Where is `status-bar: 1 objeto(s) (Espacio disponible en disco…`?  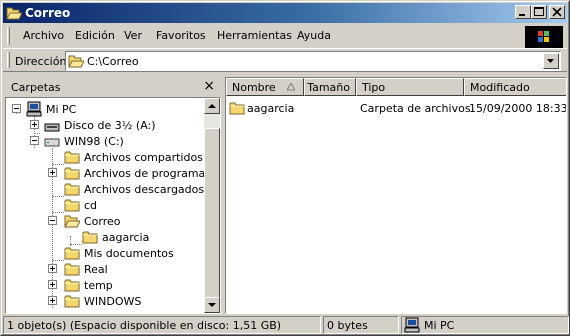 status-bar: 1 objeto(s) (Espacio disponible en disco… is located at coordinates (286, 325).